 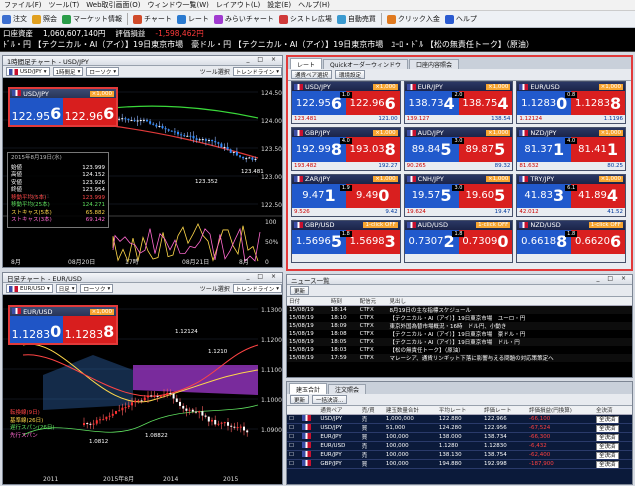 What do you see at coordinates (347, 389) in the screenshot?
I see `tab-1: 注文照会` at bounding box center [347, 389].